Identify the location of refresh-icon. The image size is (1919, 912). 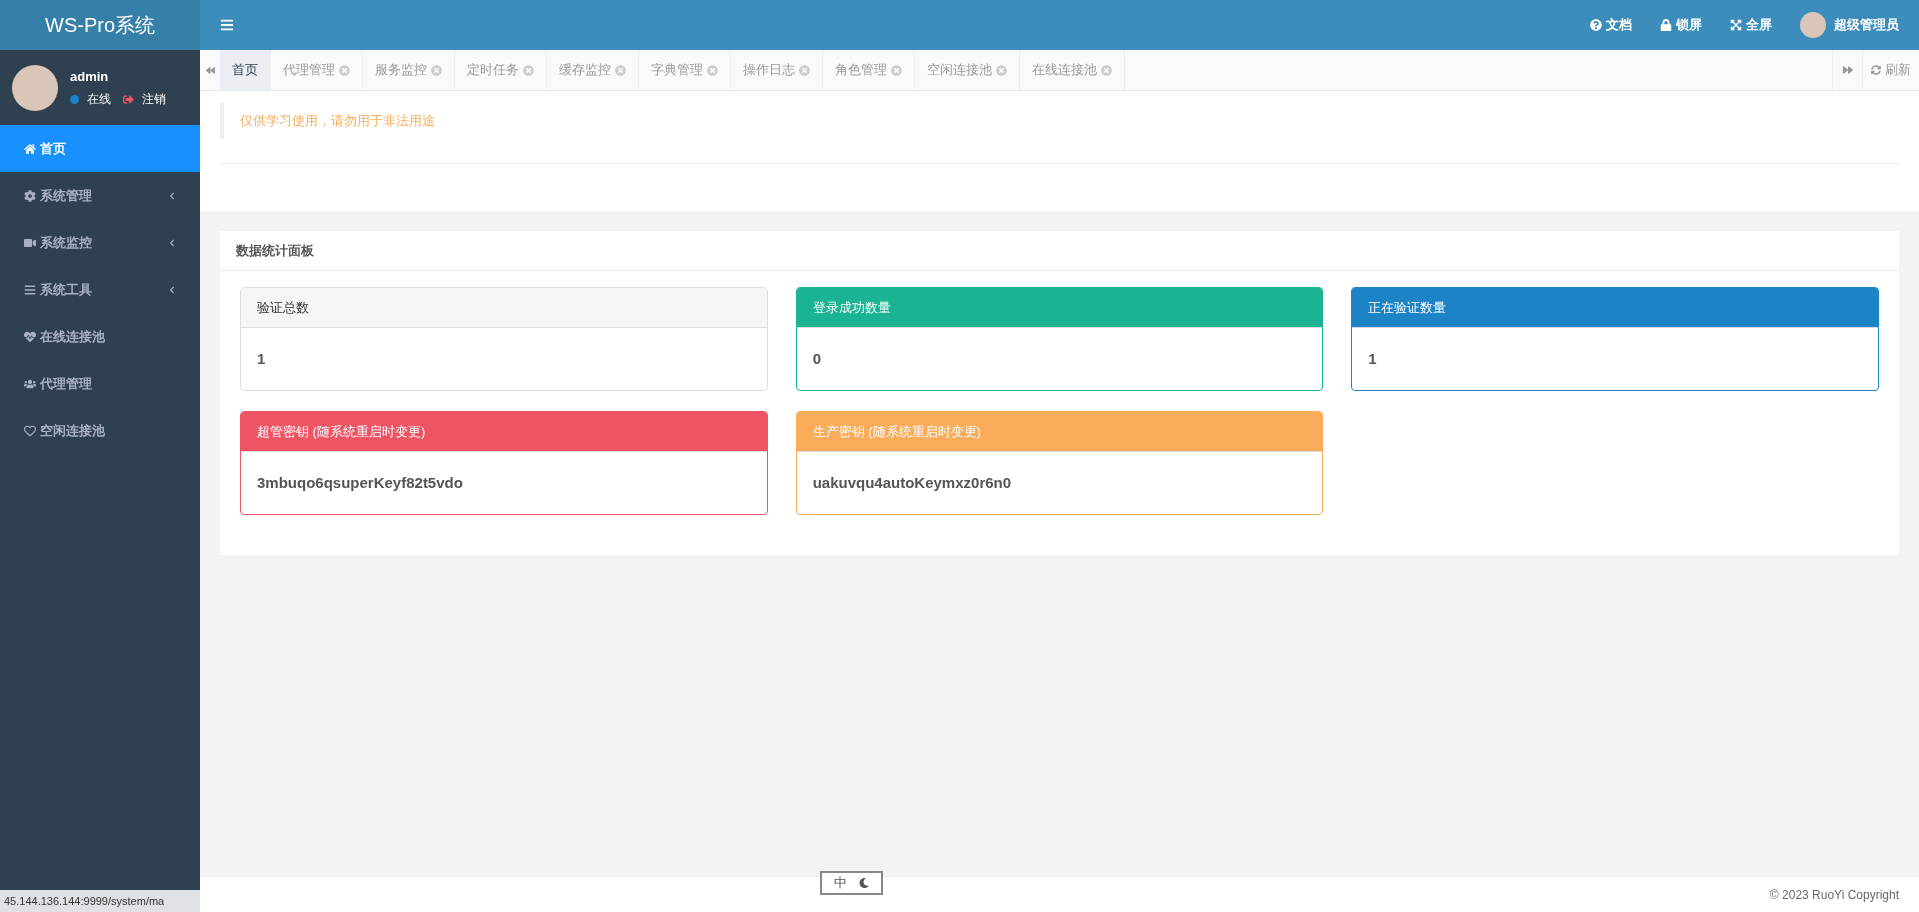
(1876, 70).